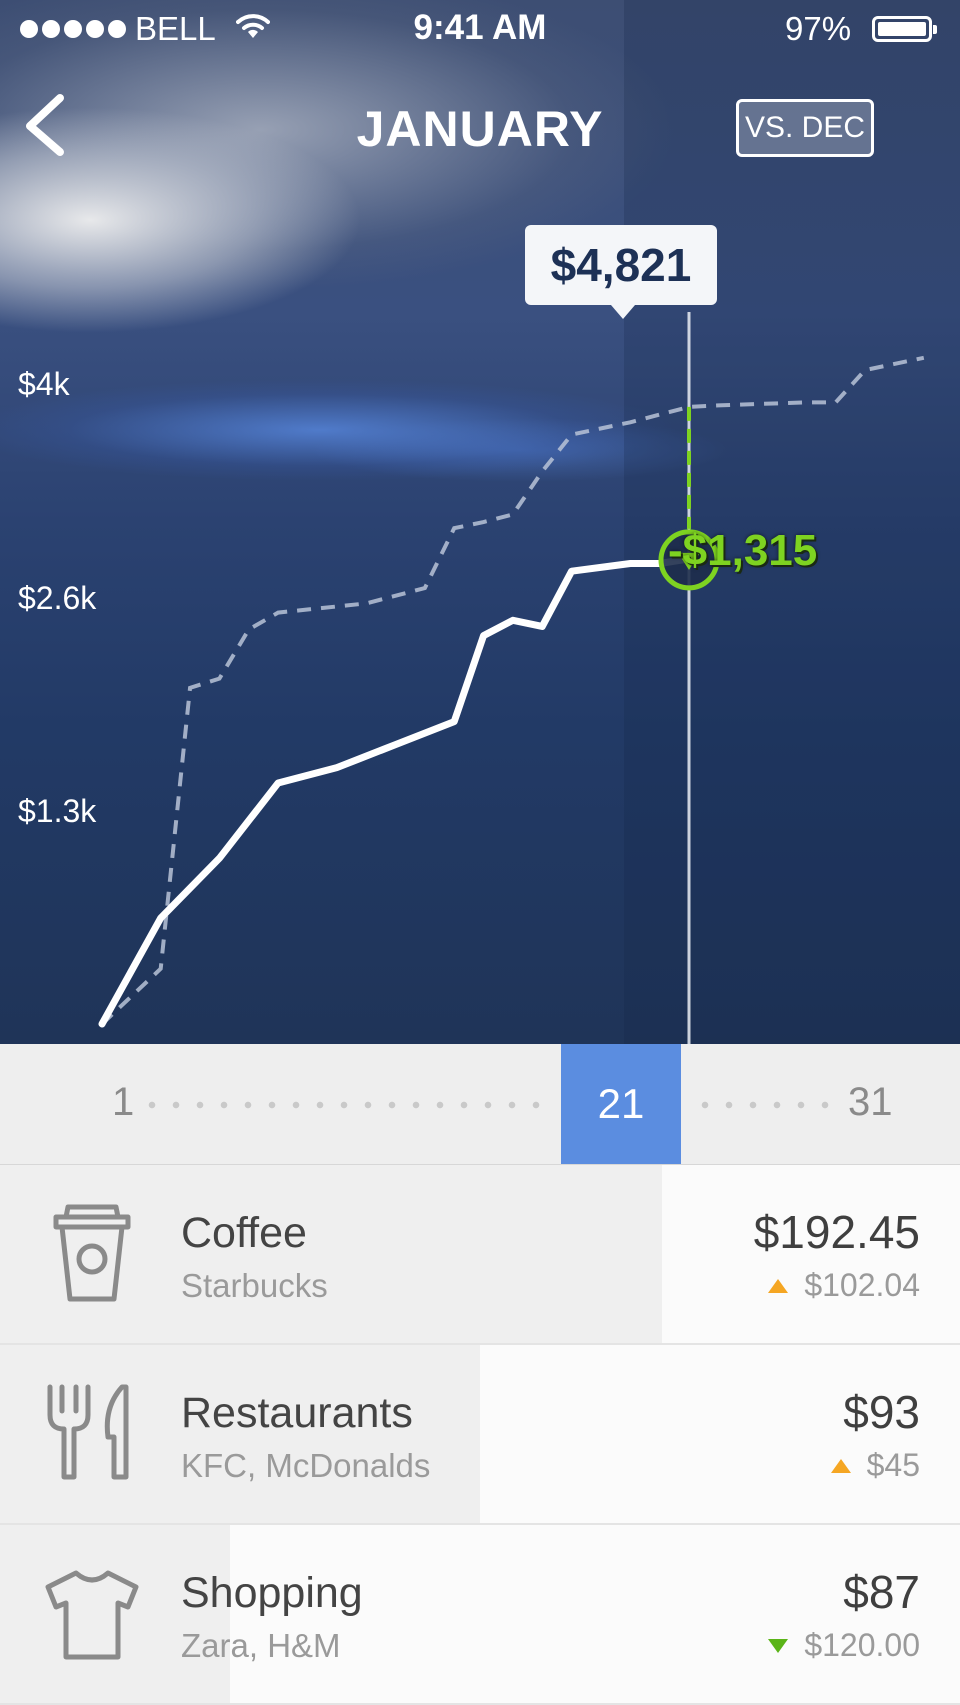 The height and width of the screenshot is (1705, 960). I want to click on scrubber-start-day: 1, so click(123, 1102).